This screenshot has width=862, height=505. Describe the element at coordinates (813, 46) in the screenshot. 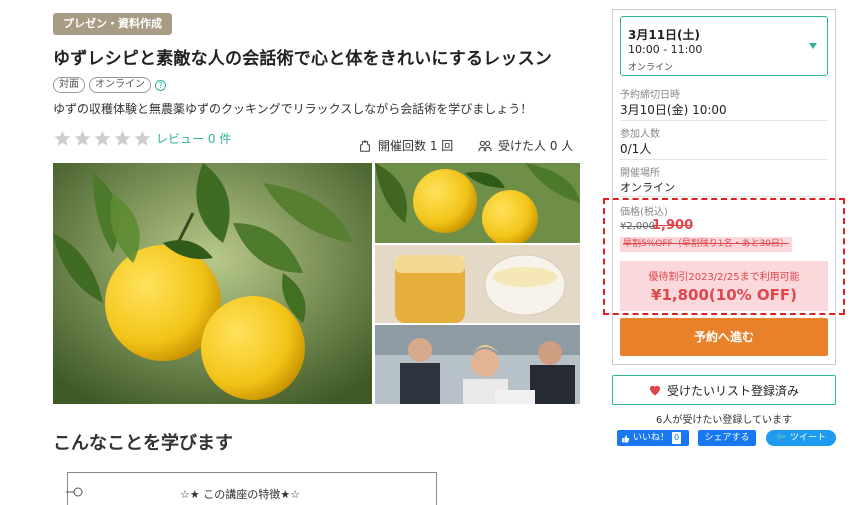

I see `chevron-down-icon` at that location.